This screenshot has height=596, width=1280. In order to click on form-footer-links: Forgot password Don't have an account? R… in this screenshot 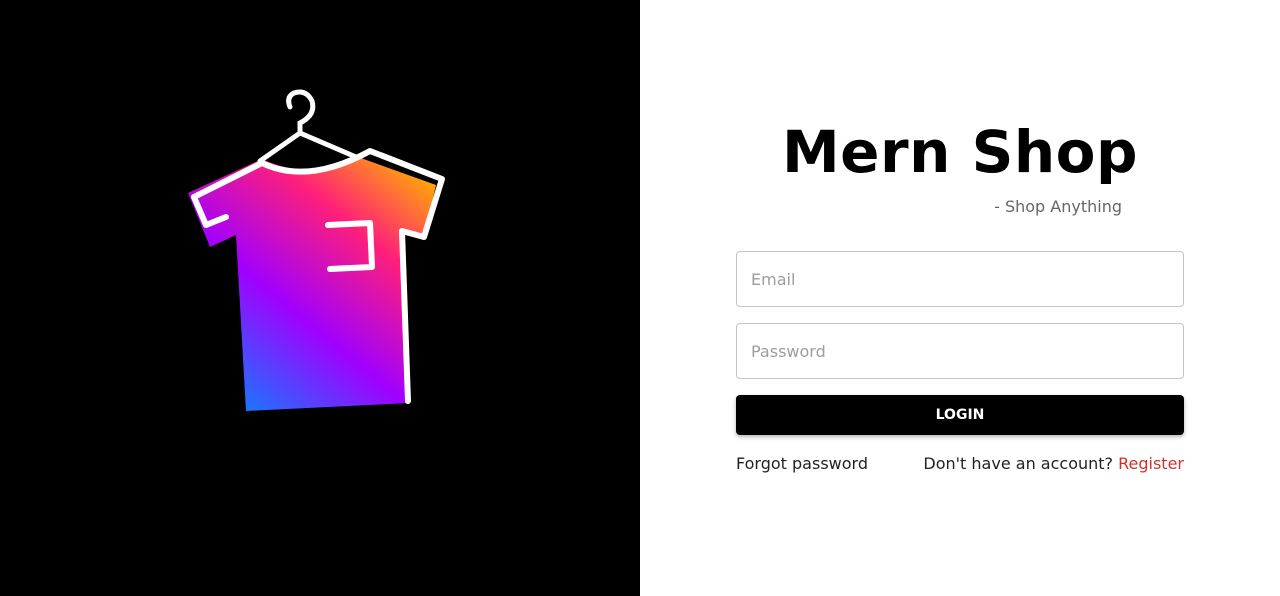, I will do `click(960, 463)`.